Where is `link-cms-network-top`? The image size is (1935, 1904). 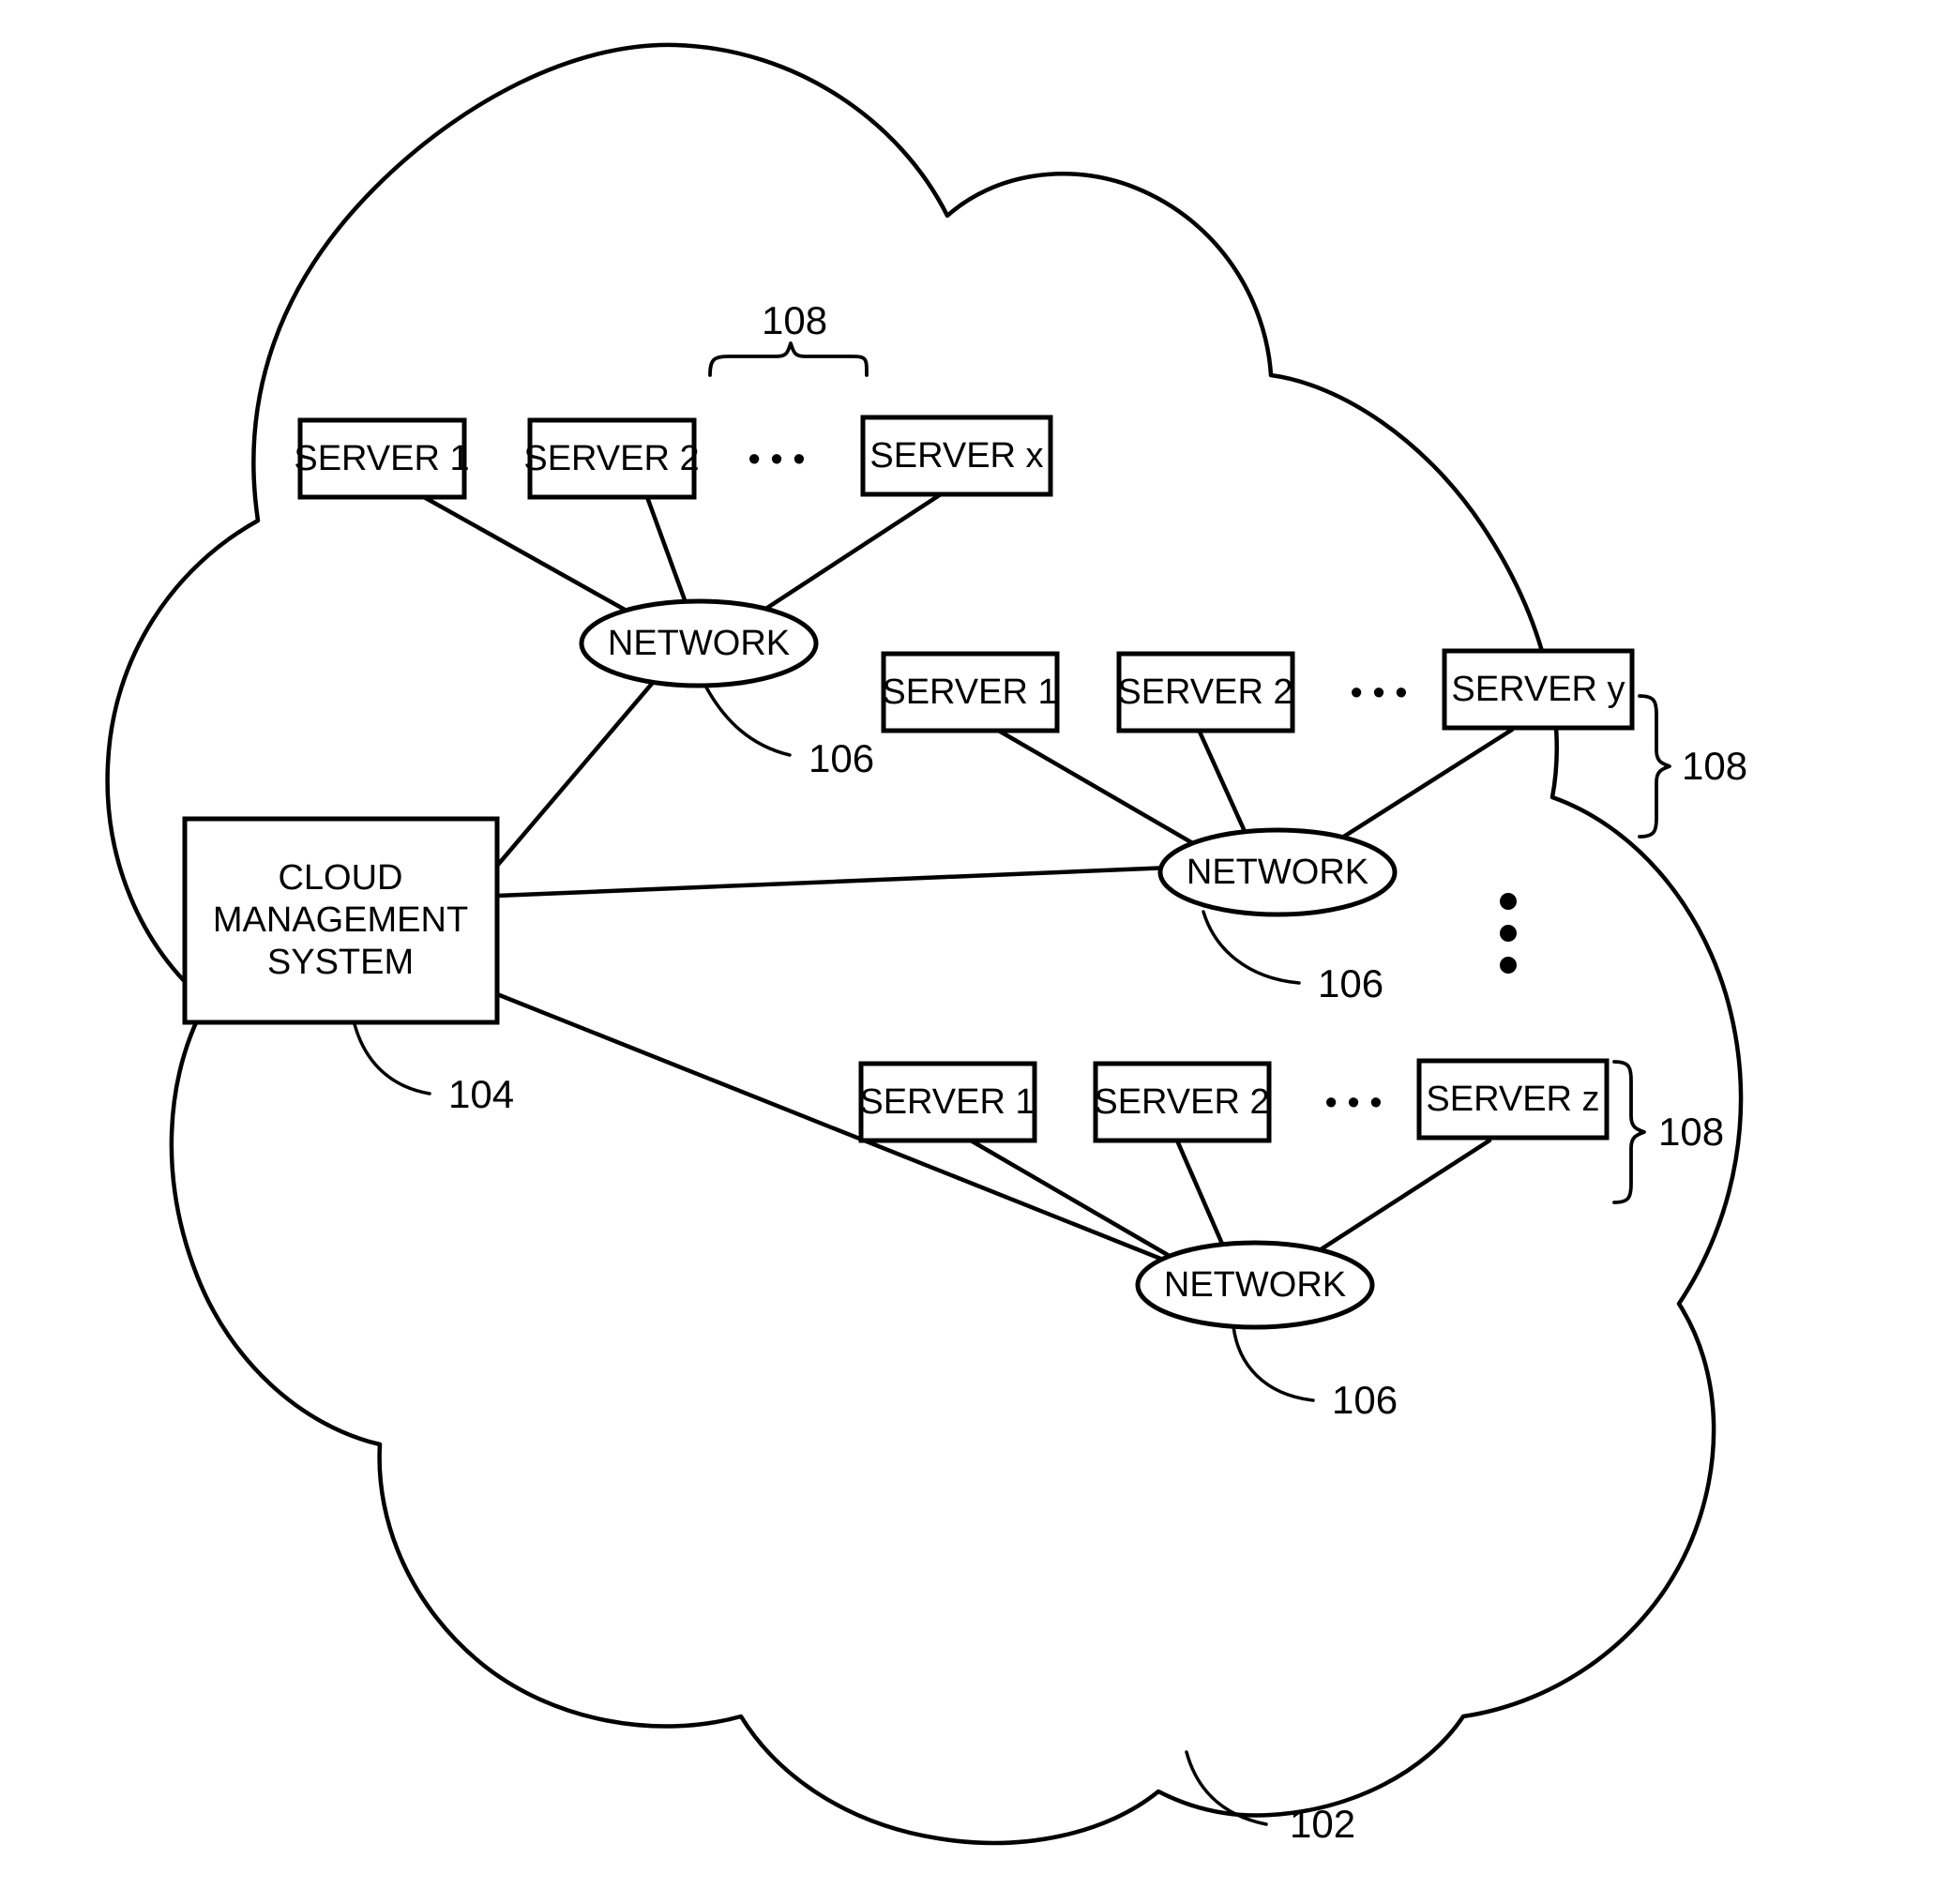 link-cms-network-top is located at coordinates (576, 772).